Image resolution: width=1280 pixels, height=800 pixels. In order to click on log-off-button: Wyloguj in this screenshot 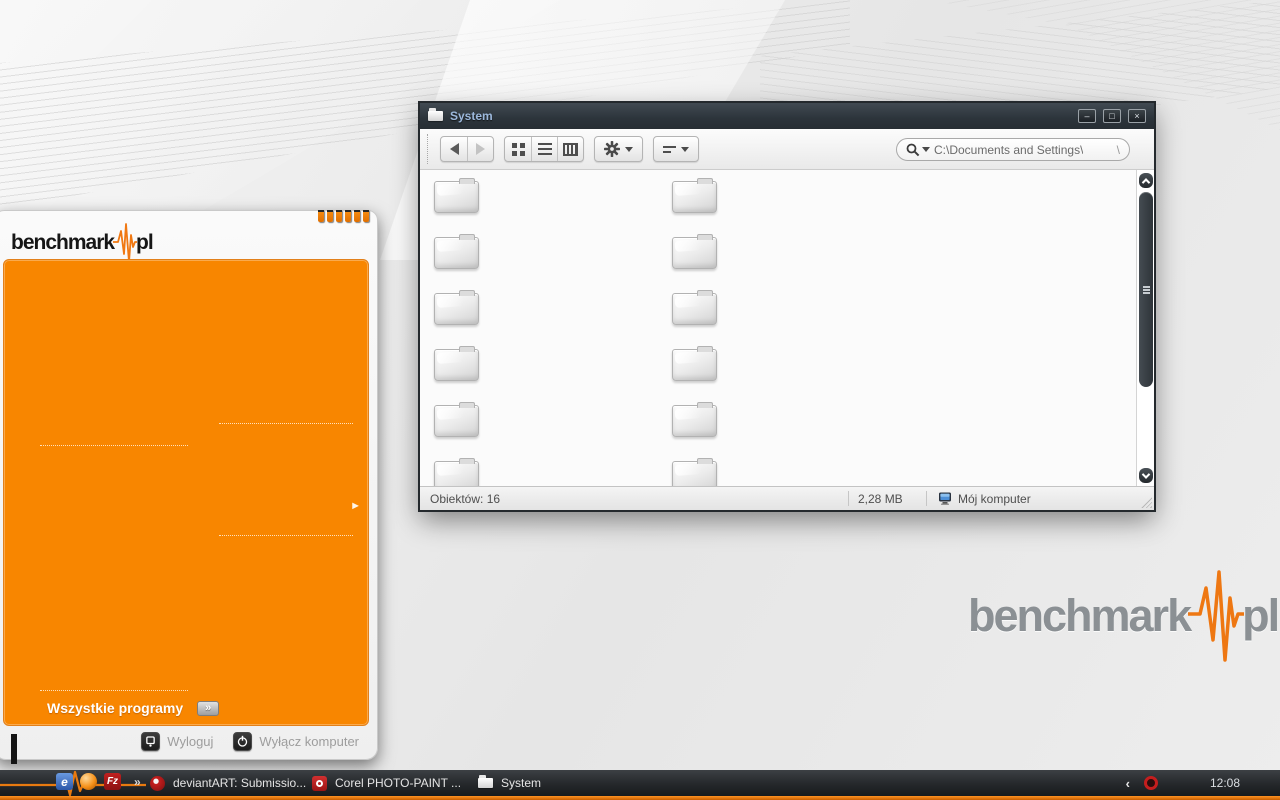, I will do `click(177, 741)`.